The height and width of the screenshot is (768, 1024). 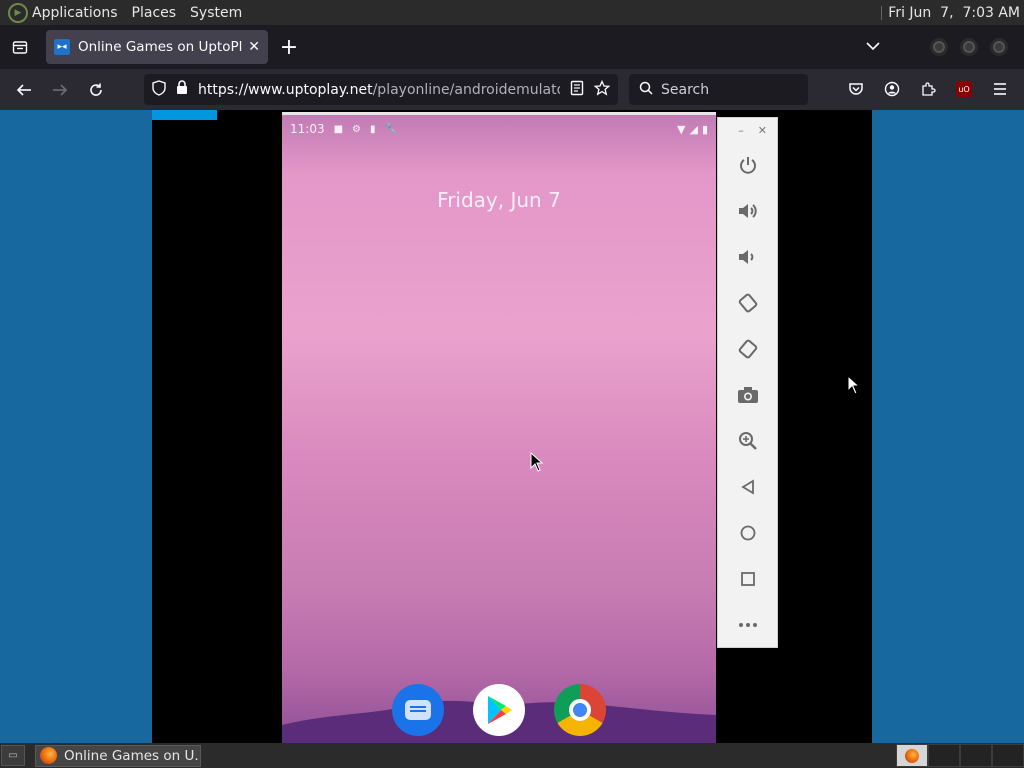 I want to click on url-path: /playonline/androidemulator.p, so click(x=466, y=89).